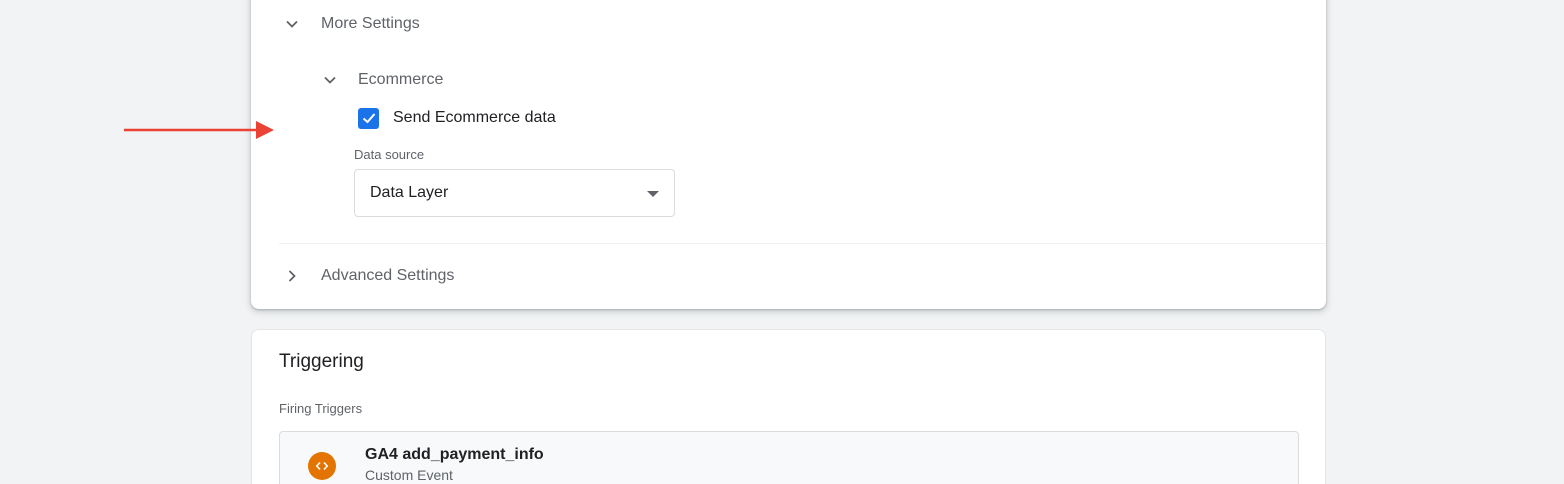  Describe the element at coordinates (321, 361) in the screenshot. I see `triggering-title: Triggering` at that location.